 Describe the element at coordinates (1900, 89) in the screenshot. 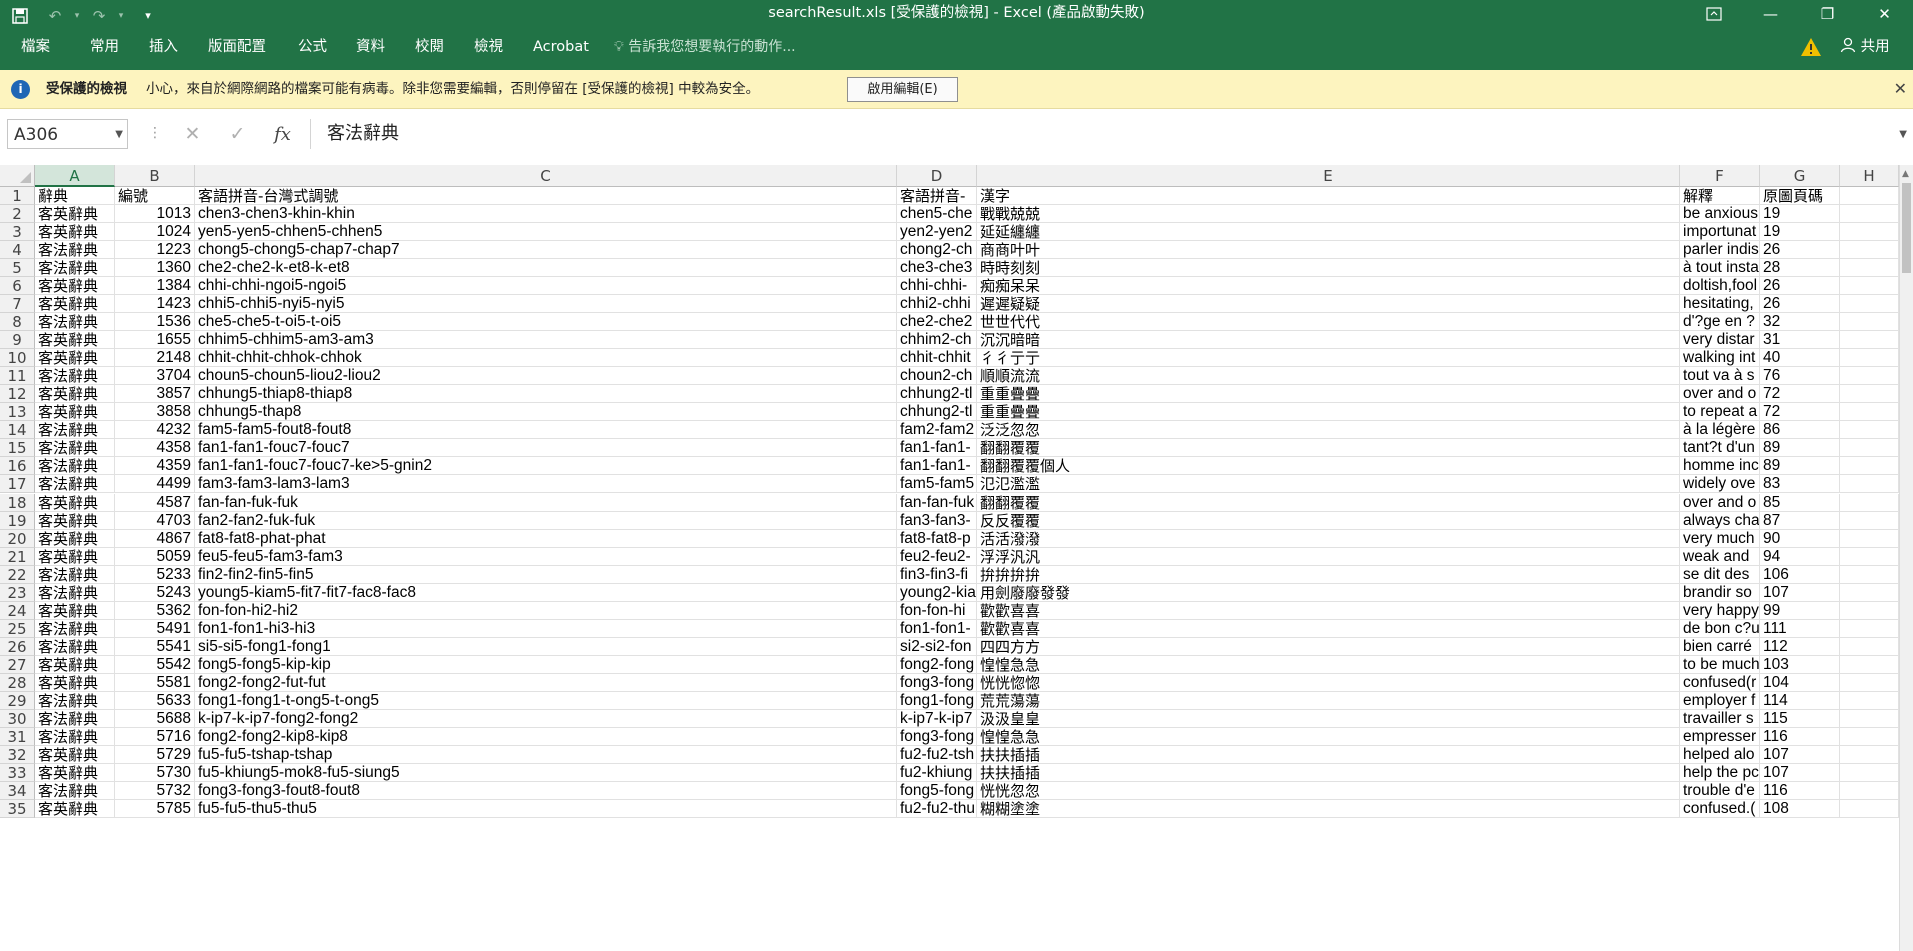

I see `close-message-icon: ✕` at that location.